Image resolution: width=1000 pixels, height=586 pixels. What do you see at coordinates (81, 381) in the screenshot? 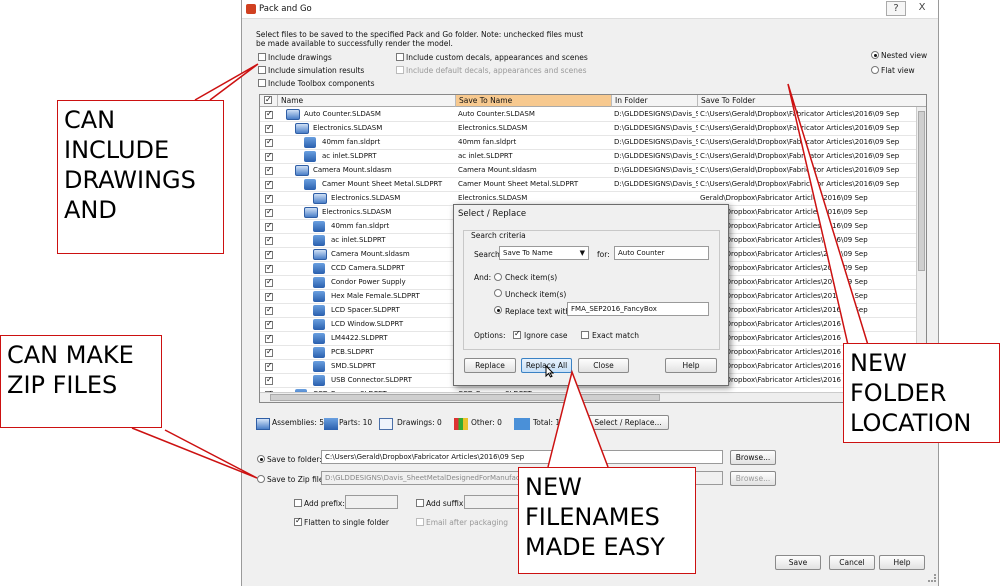
I see `zip-callout: CAN MAKE ZIP FILES` at bounding box center [81, 381].